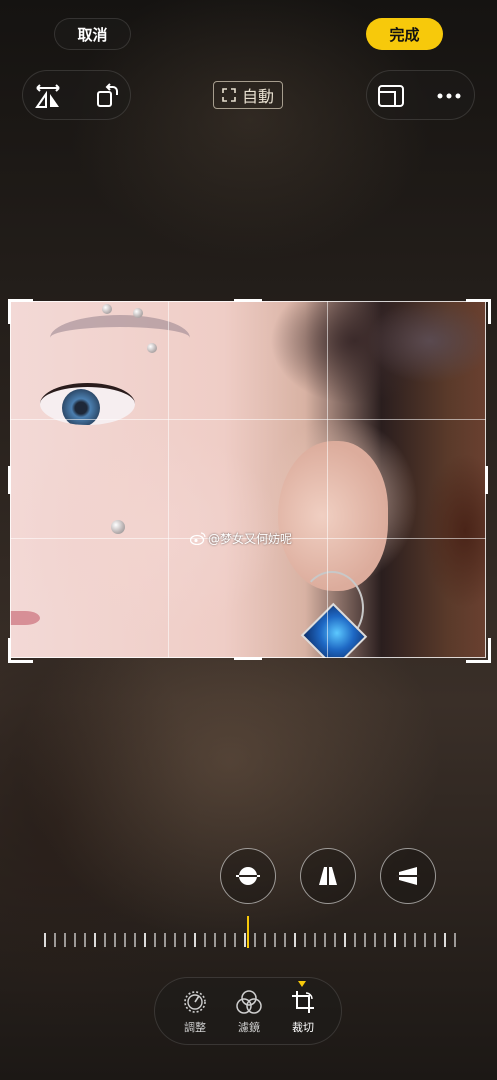  I want to click on adjust-dial-icon, so click(195, 1002).